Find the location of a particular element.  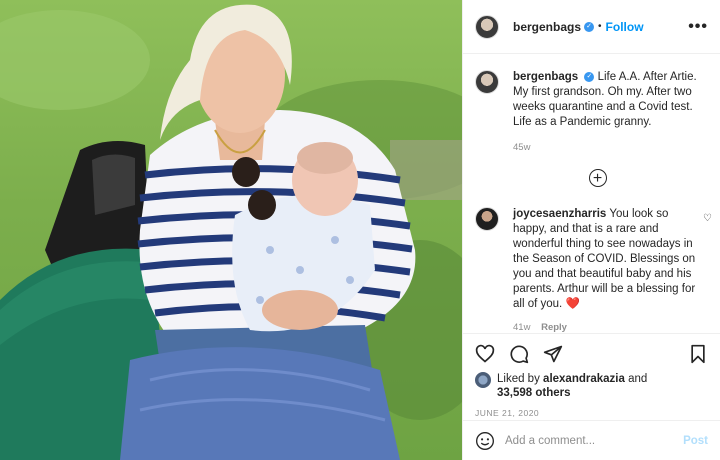

comment-like-icon: ♡ is located at coordinates (707, 218).